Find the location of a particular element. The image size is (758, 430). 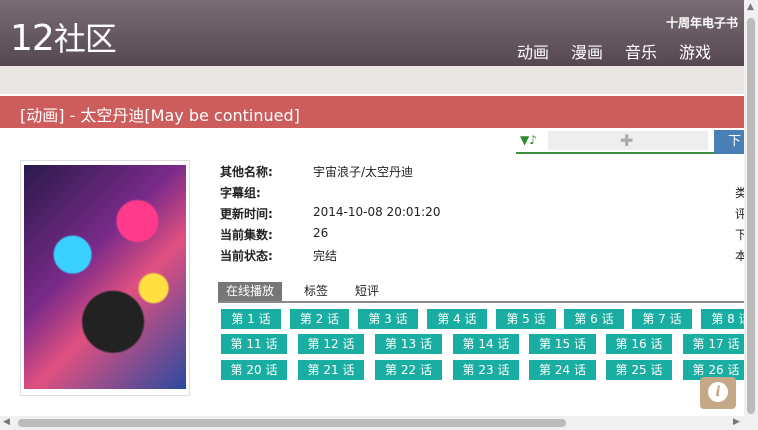

main-nav: 动画 漫画 音乐 游戏 is located at coordinates (614, 51).